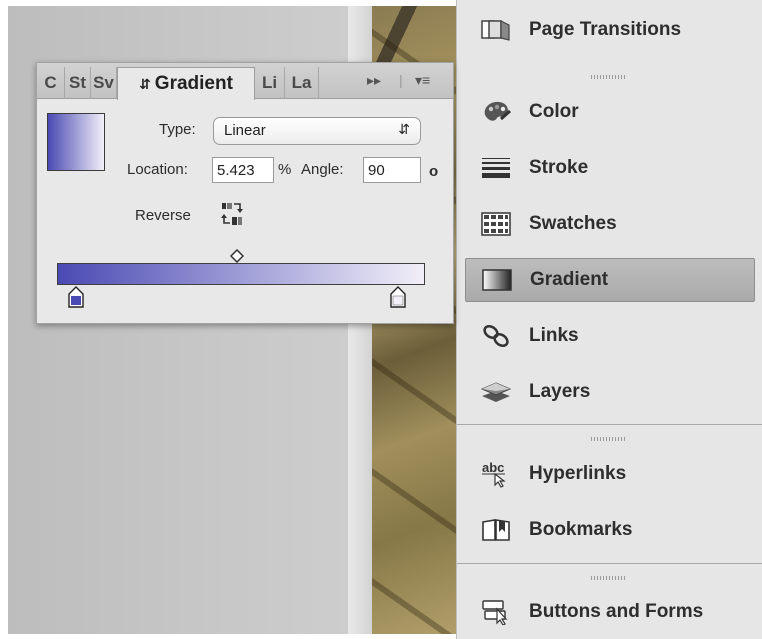 The width and height of the screenshot is (762, 639). Describe the element at coordinates (610, 112) in the screenshot. I see `dock-item-color: Color` at that location.